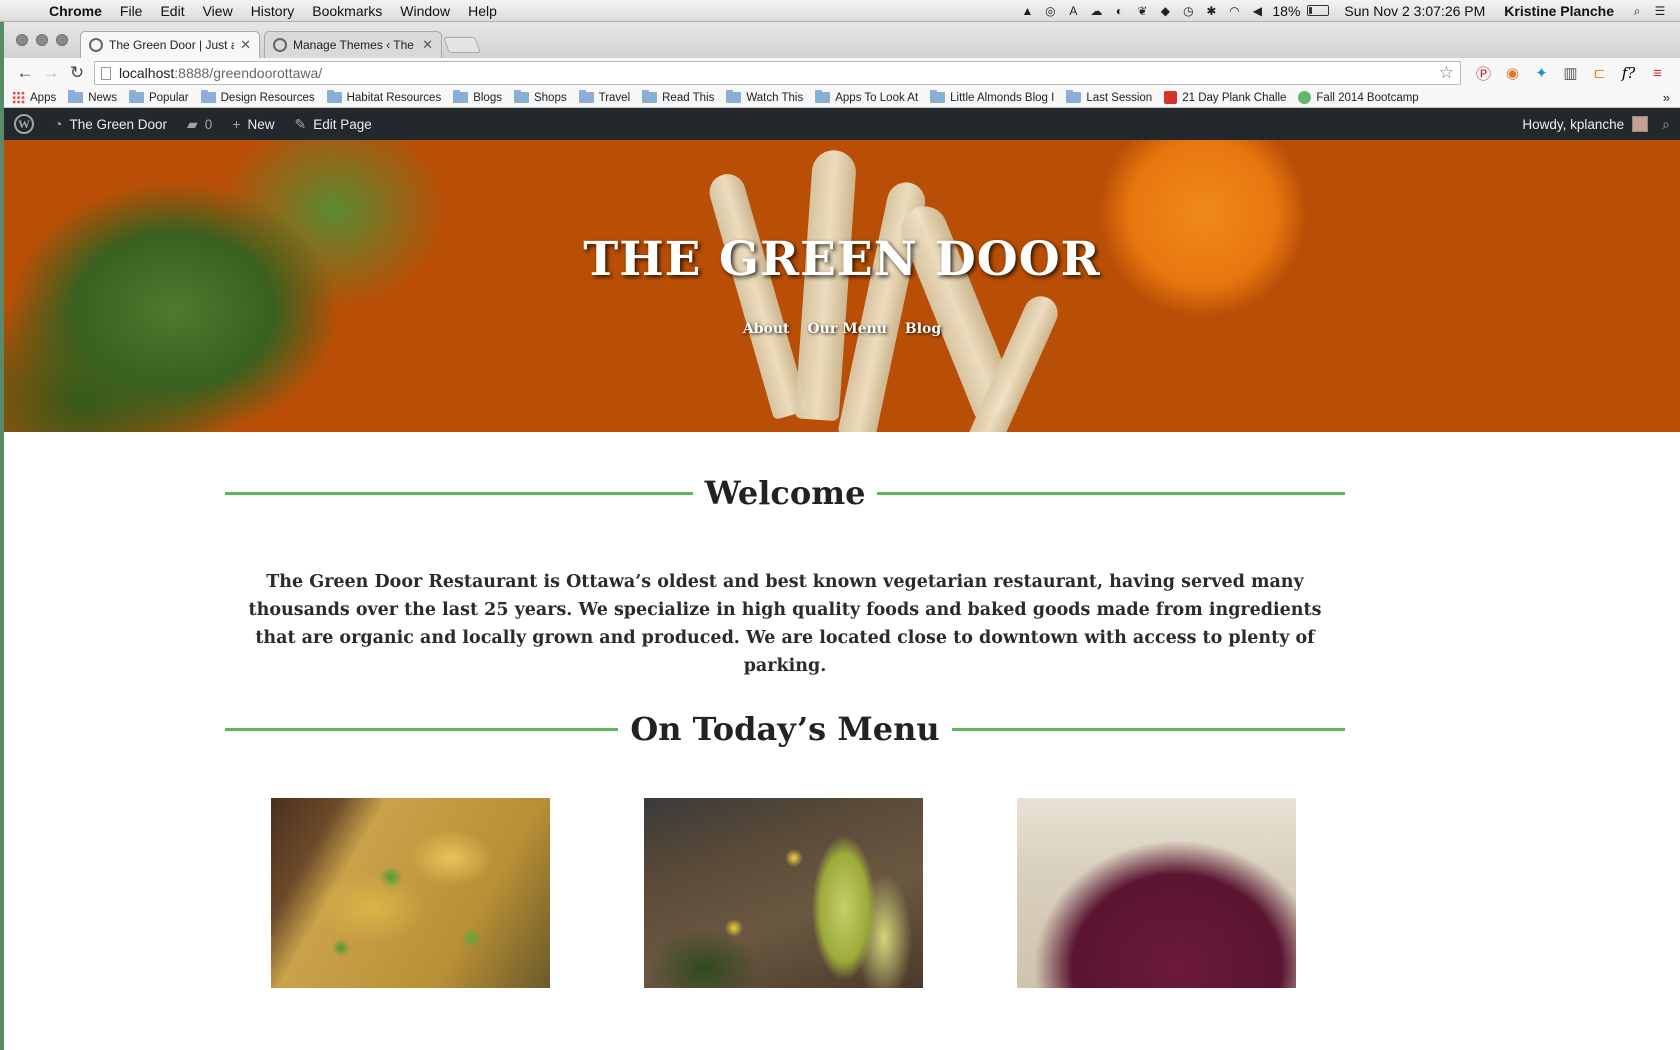 This screenshot has height=1050, width=1680. I want to click on admin-edit-page: ✎ Edit Page, so click(333, 124).